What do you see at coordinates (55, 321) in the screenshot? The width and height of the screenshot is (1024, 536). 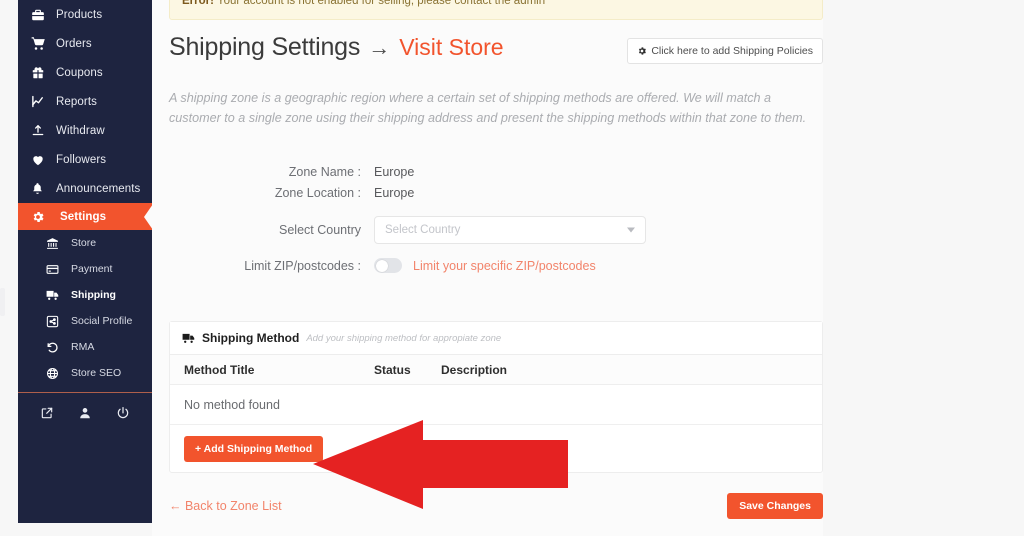 I see `share-icon` at bounding box center [55, 321].